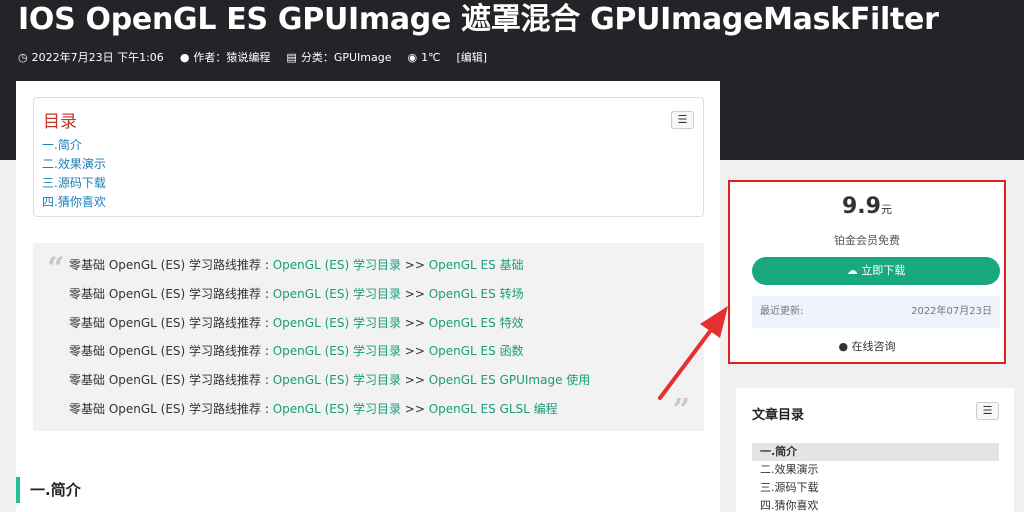  I want to click on quote-open-icon: “, so click(56, 268).